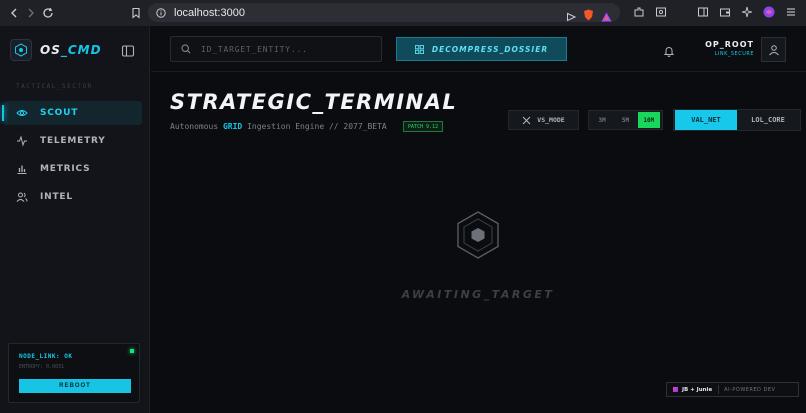 This screenshot has height=413, width=806. What do you see at coordinates (21, 50) in the screenshot?
I see `hexagon-logo-icon` at bounding box center [21, 50].